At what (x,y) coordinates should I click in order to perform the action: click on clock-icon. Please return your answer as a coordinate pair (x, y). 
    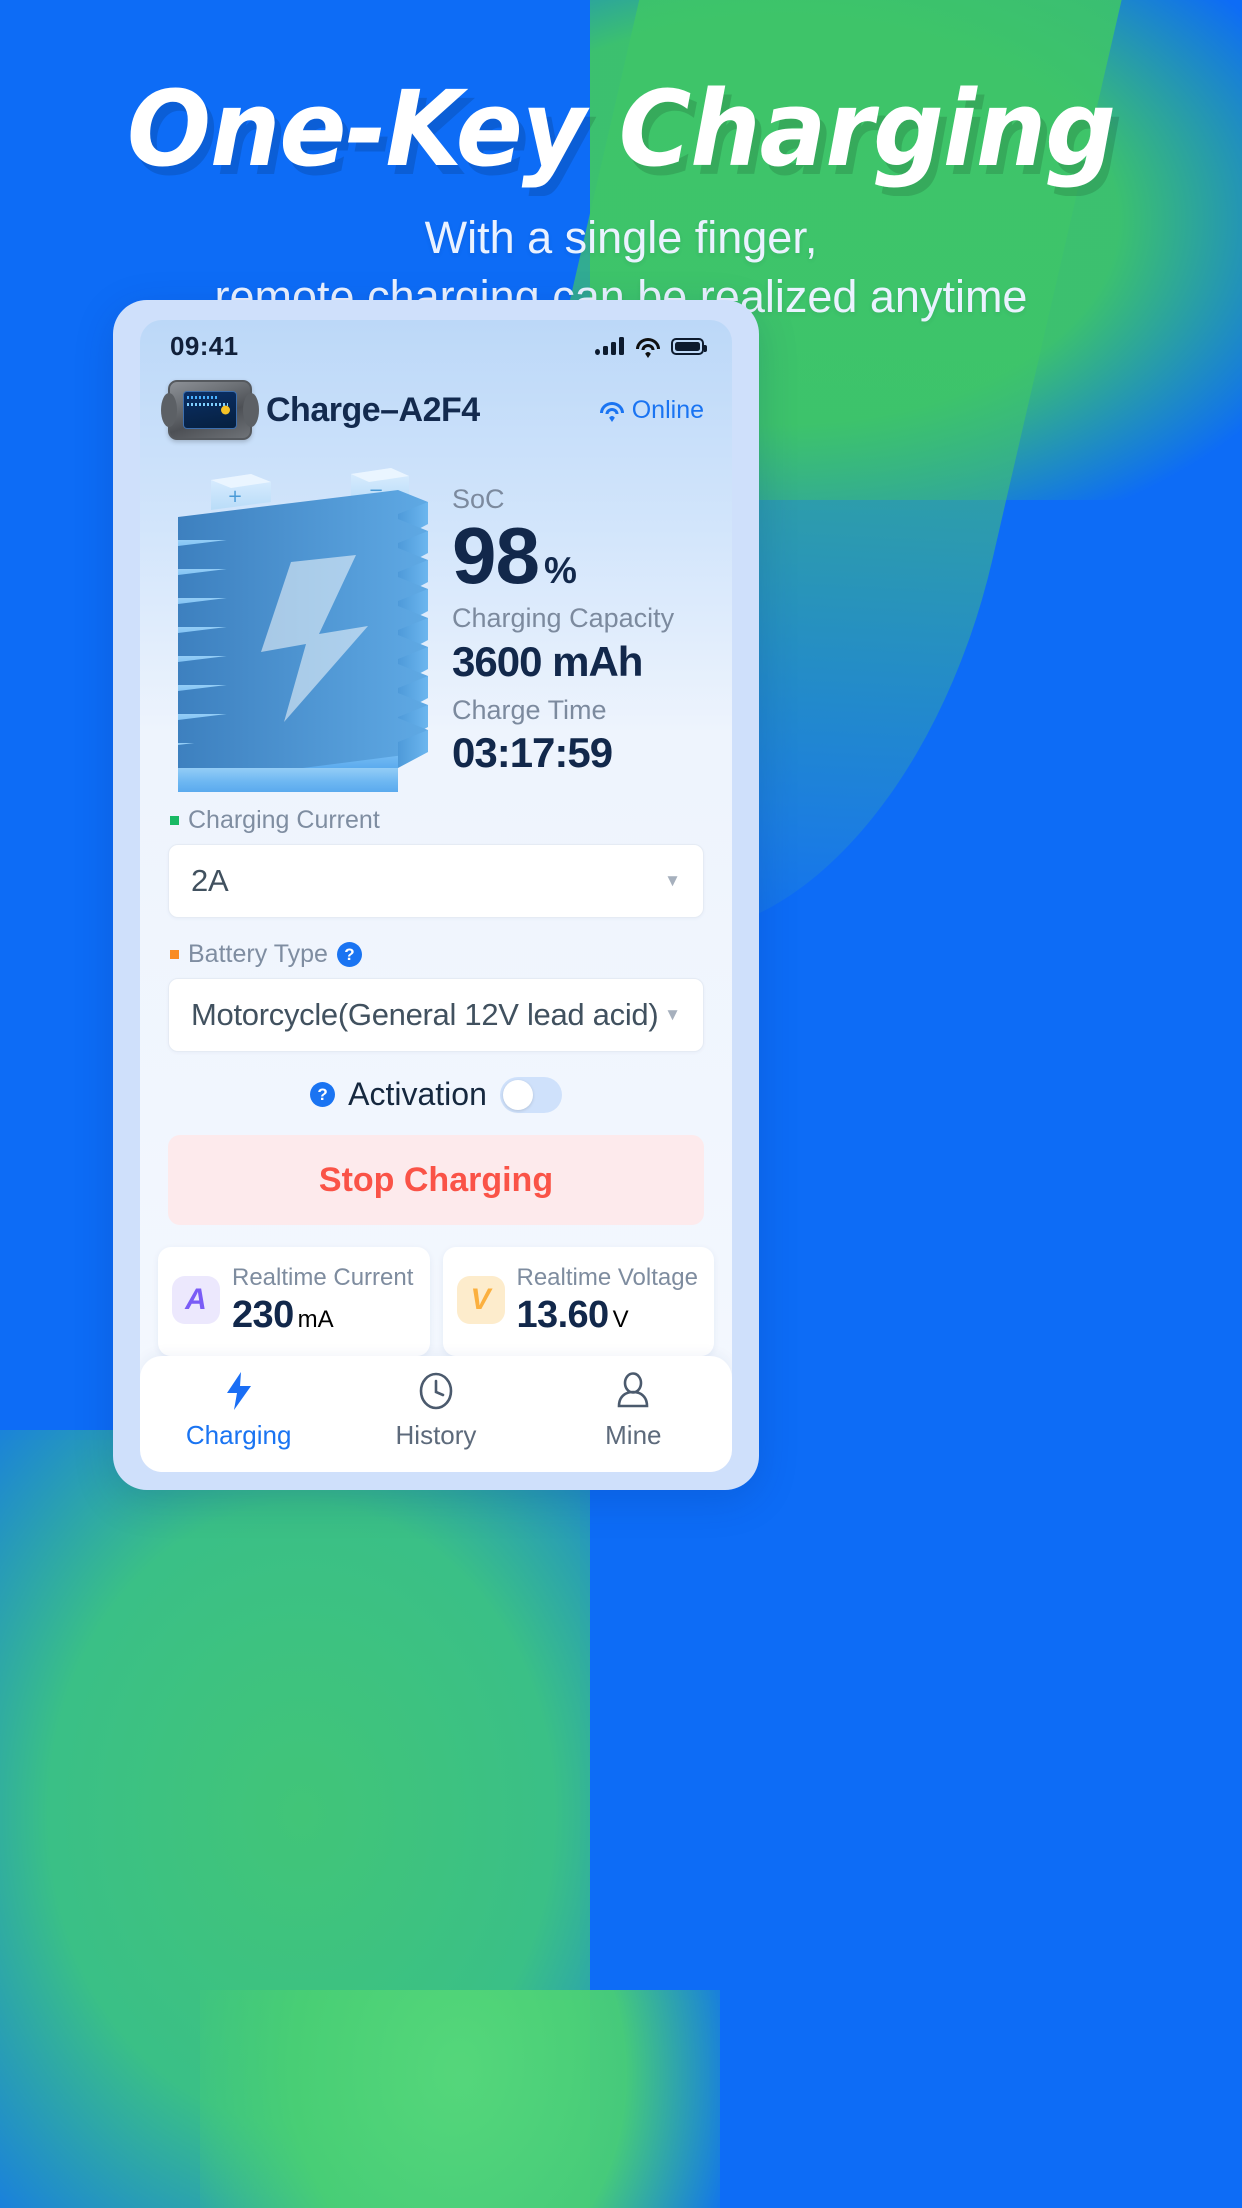
    Looking at the image, I should click on (436, 1391).